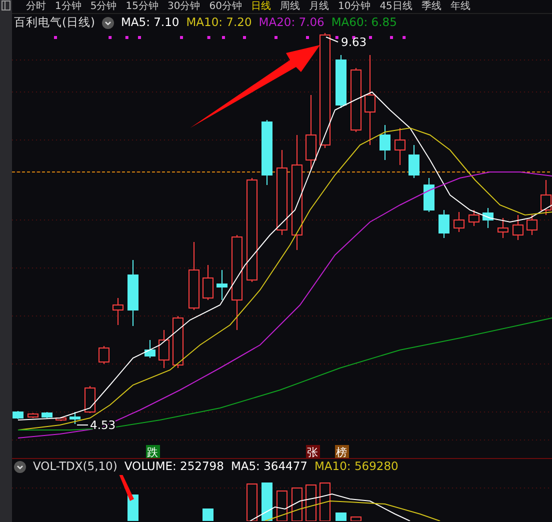 The height and width of the screenshot is (522, 552). Describe the element at coordinates (396, 6) in the screenshot. I see `timeframe-tab: 45日线` at that location.